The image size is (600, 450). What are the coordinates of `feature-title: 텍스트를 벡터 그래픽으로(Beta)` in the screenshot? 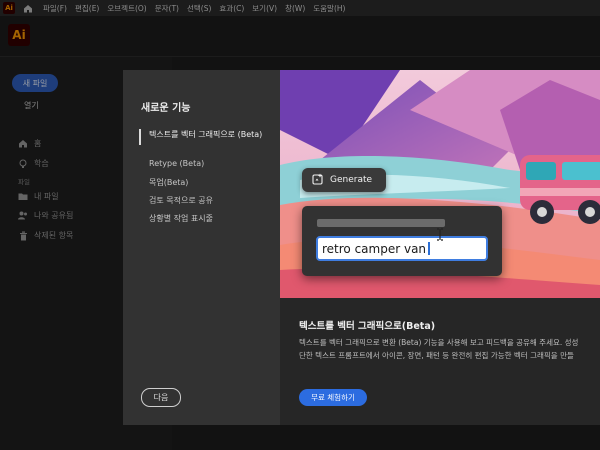 It's located at (367, 326).